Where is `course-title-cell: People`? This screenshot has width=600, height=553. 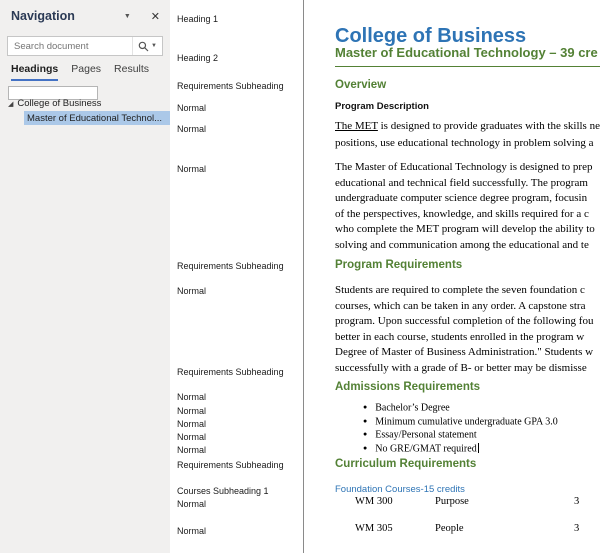
course-title-cell: People is located at coordinates (449, 528).